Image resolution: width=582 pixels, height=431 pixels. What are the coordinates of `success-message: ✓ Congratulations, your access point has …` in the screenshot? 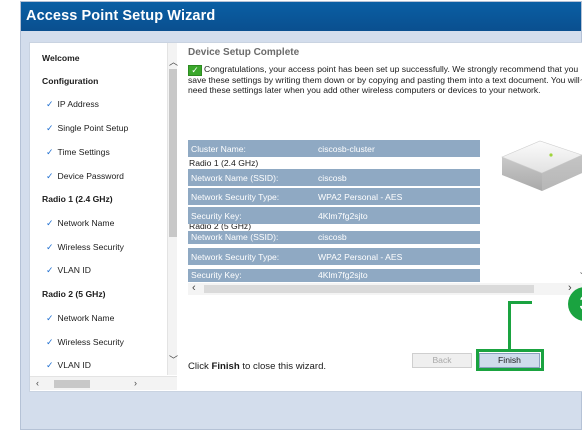 It's located at (385, 79).